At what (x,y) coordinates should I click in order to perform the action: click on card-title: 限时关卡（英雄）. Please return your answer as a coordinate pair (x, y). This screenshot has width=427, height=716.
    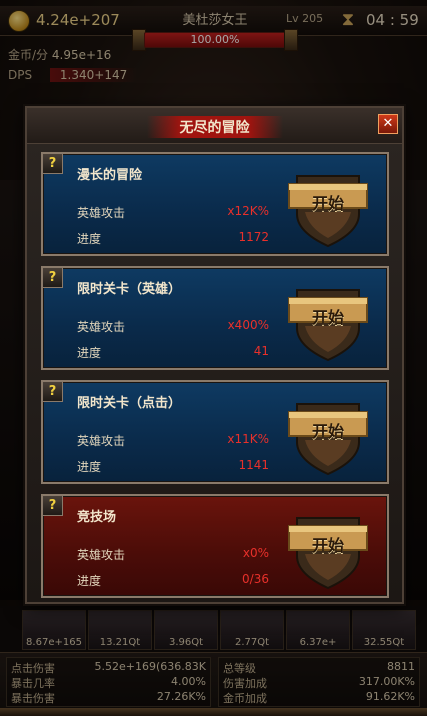
    Looking at the image, I should click on (129, 289).